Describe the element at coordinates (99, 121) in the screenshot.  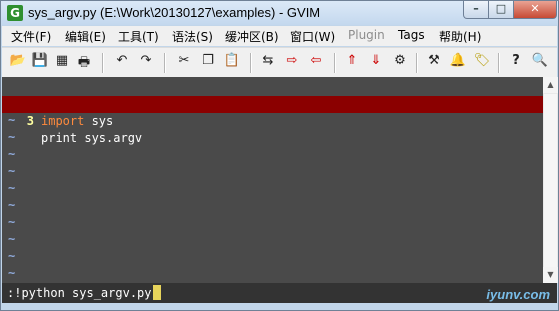
I see `code-rest: sys` at that location.